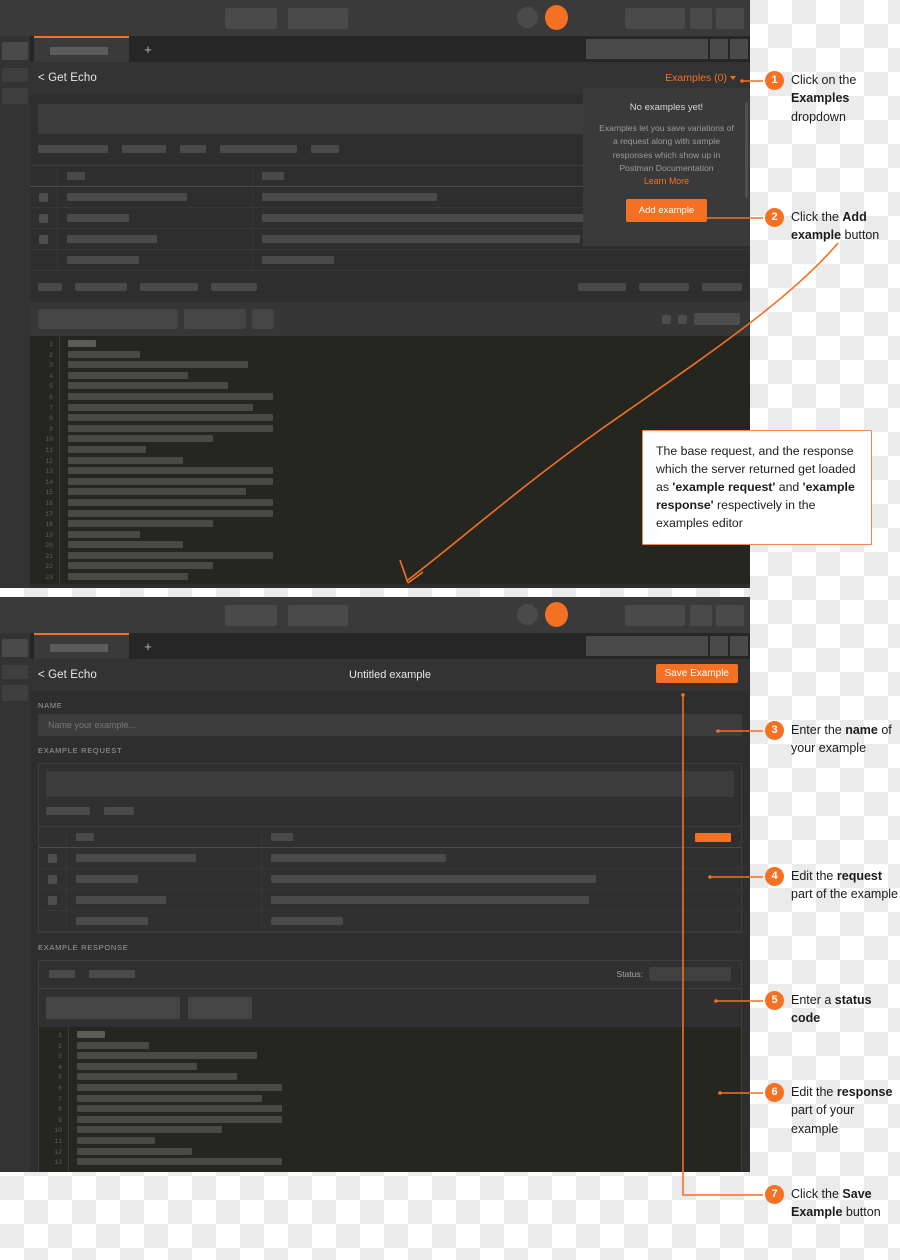 The width and height of the screenshot is (900, 1260). I want to click on learn-more-link: Learn More, so click(666, 181).